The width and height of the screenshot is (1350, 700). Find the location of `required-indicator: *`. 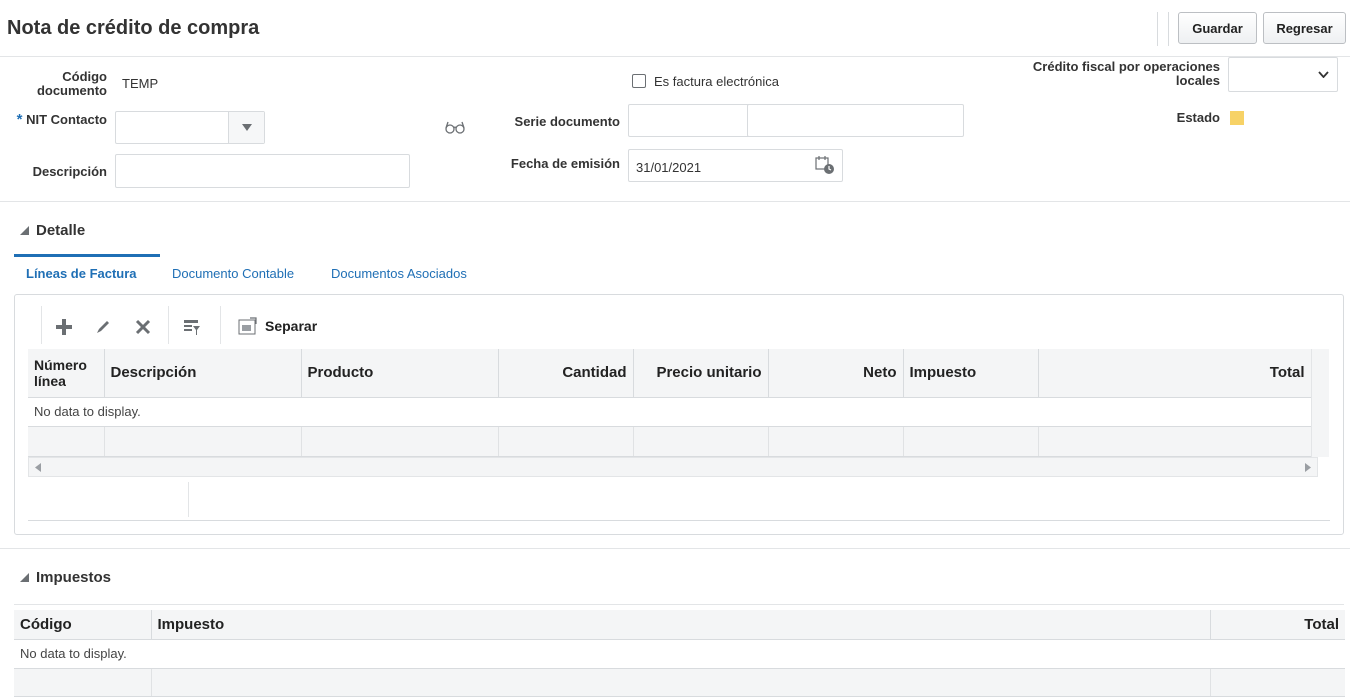

required-indicator: * is located at coordinates (19, 119).